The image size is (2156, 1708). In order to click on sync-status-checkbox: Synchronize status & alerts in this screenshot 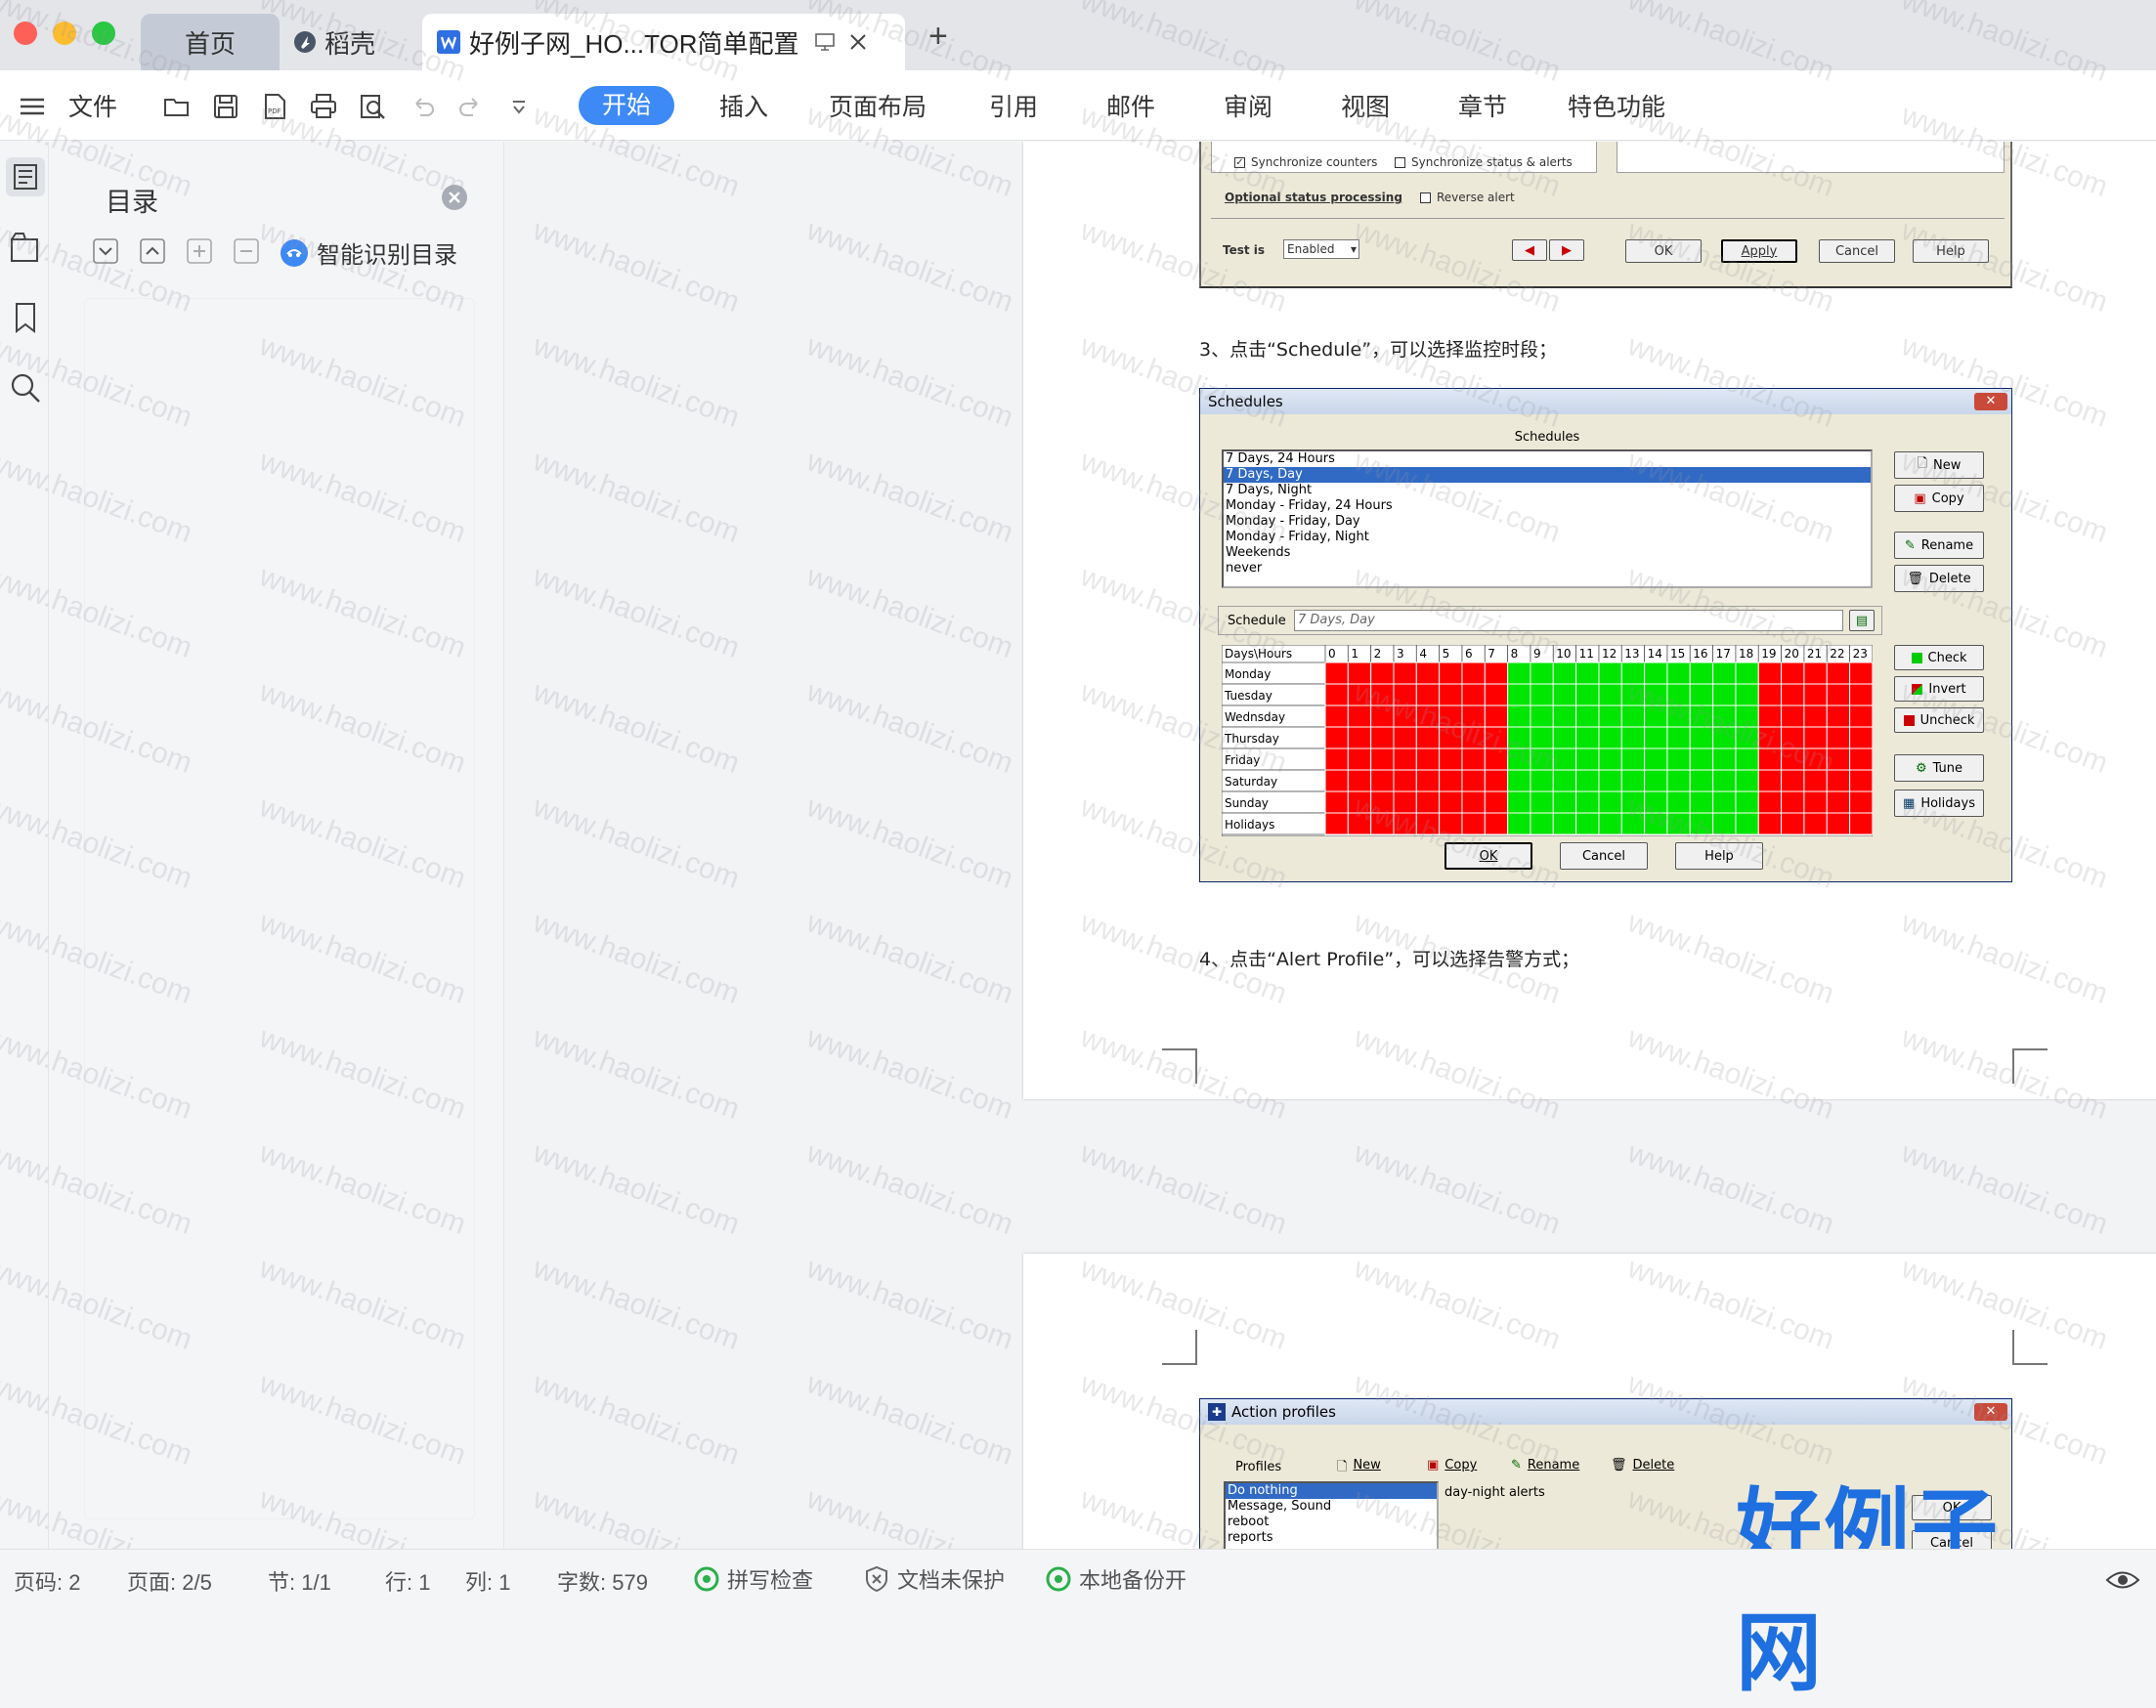, I will do `click(1484, 162)`.